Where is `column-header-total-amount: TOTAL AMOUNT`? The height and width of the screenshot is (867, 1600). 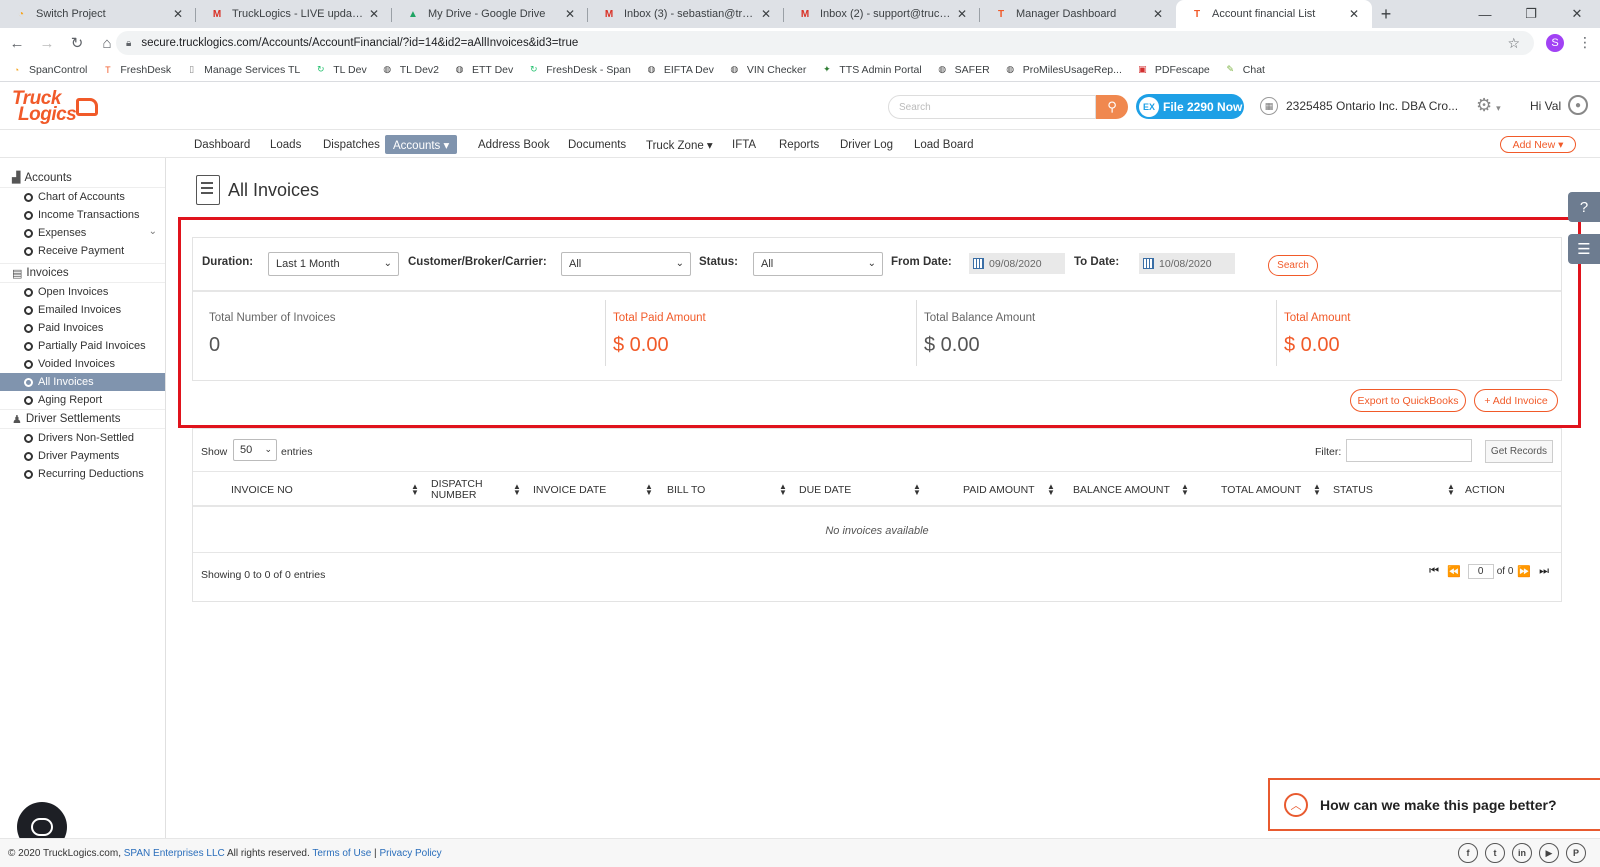
column-header-total-amount: TOTAL AMOUNT is located at coordinates (1261, 490).